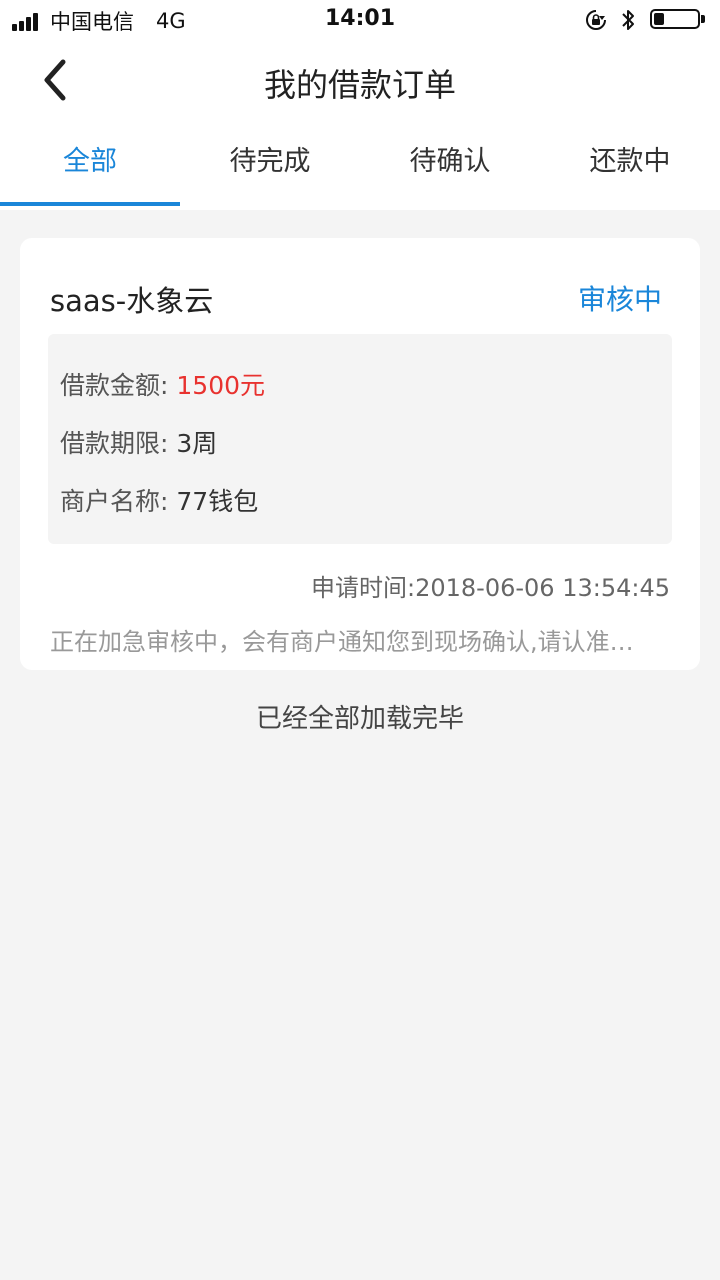 This screenshot has height=1280, width=720. What do you see at coordinates (217, 501) in the screenshot?
I see `merchant-value: 77钱包` at bounding box center [217, 501].